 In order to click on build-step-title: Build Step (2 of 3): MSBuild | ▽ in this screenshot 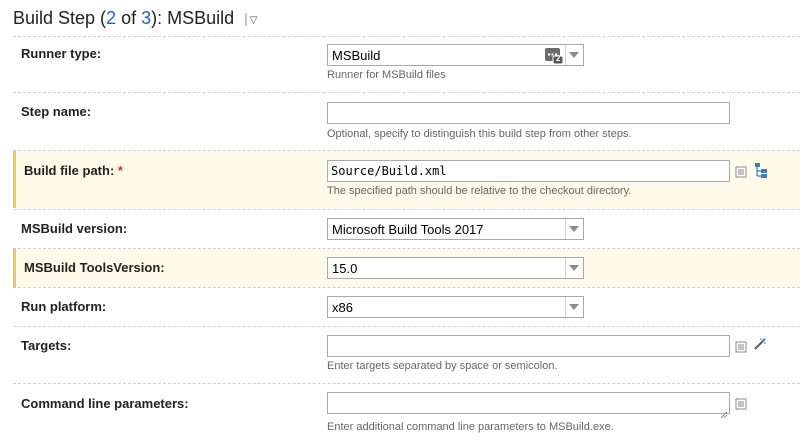, I will do `click(135, 18)`.